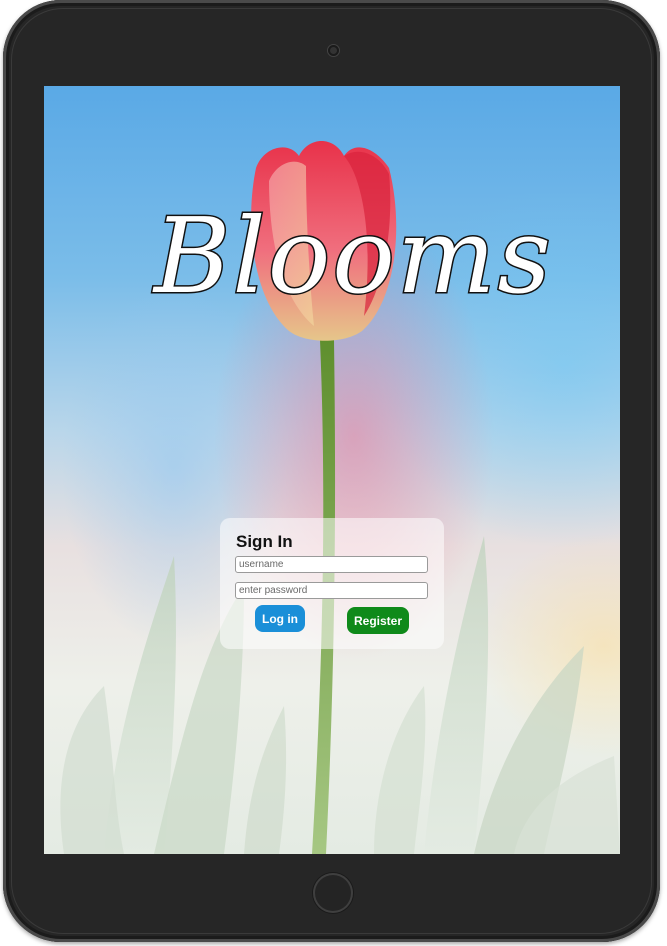 The image size is (667, 946). What do you see at coordinates (333, 893) in the screenshot?
I see `home-button` at bounding box center [333, 893].